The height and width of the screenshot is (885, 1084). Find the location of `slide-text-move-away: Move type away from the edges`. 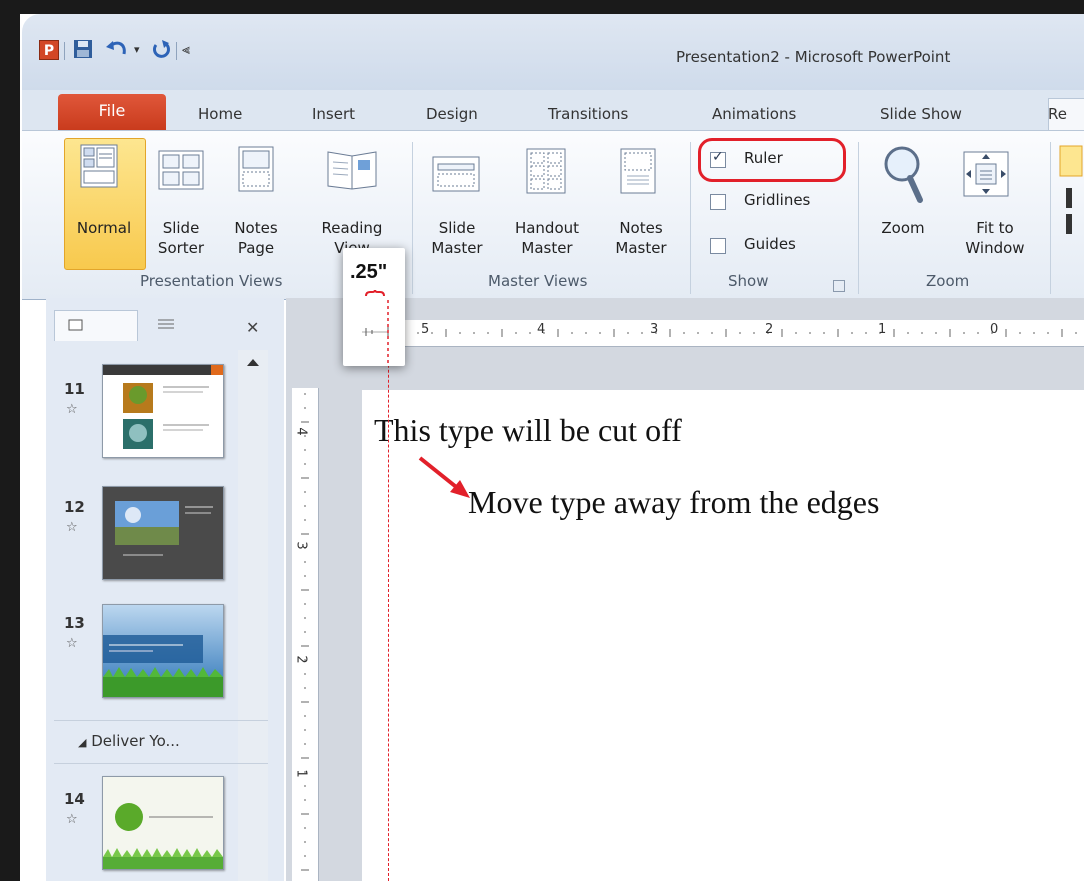

slide-text-move-away: Move type away from the edges is located at coordinates (673, 502).